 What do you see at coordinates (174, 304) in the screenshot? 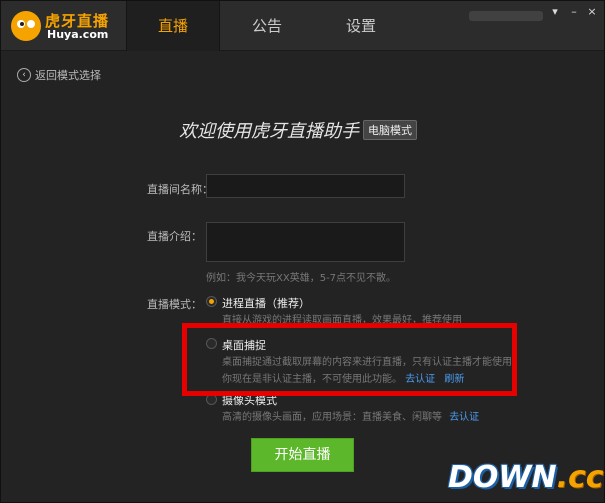
I see `mode-label: 直播模式：` at bounding box center [174, 304].